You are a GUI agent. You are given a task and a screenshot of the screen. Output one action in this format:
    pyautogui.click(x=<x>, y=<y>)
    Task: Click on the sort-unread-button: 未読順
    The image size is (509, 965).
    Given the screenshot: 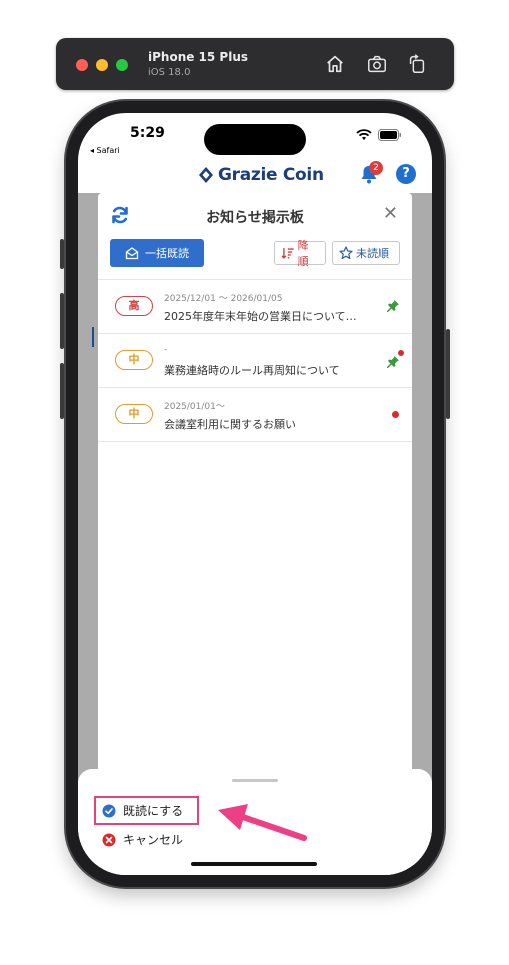 What is the action you would take?
    pyautogui.click(x=366, y=253)
    